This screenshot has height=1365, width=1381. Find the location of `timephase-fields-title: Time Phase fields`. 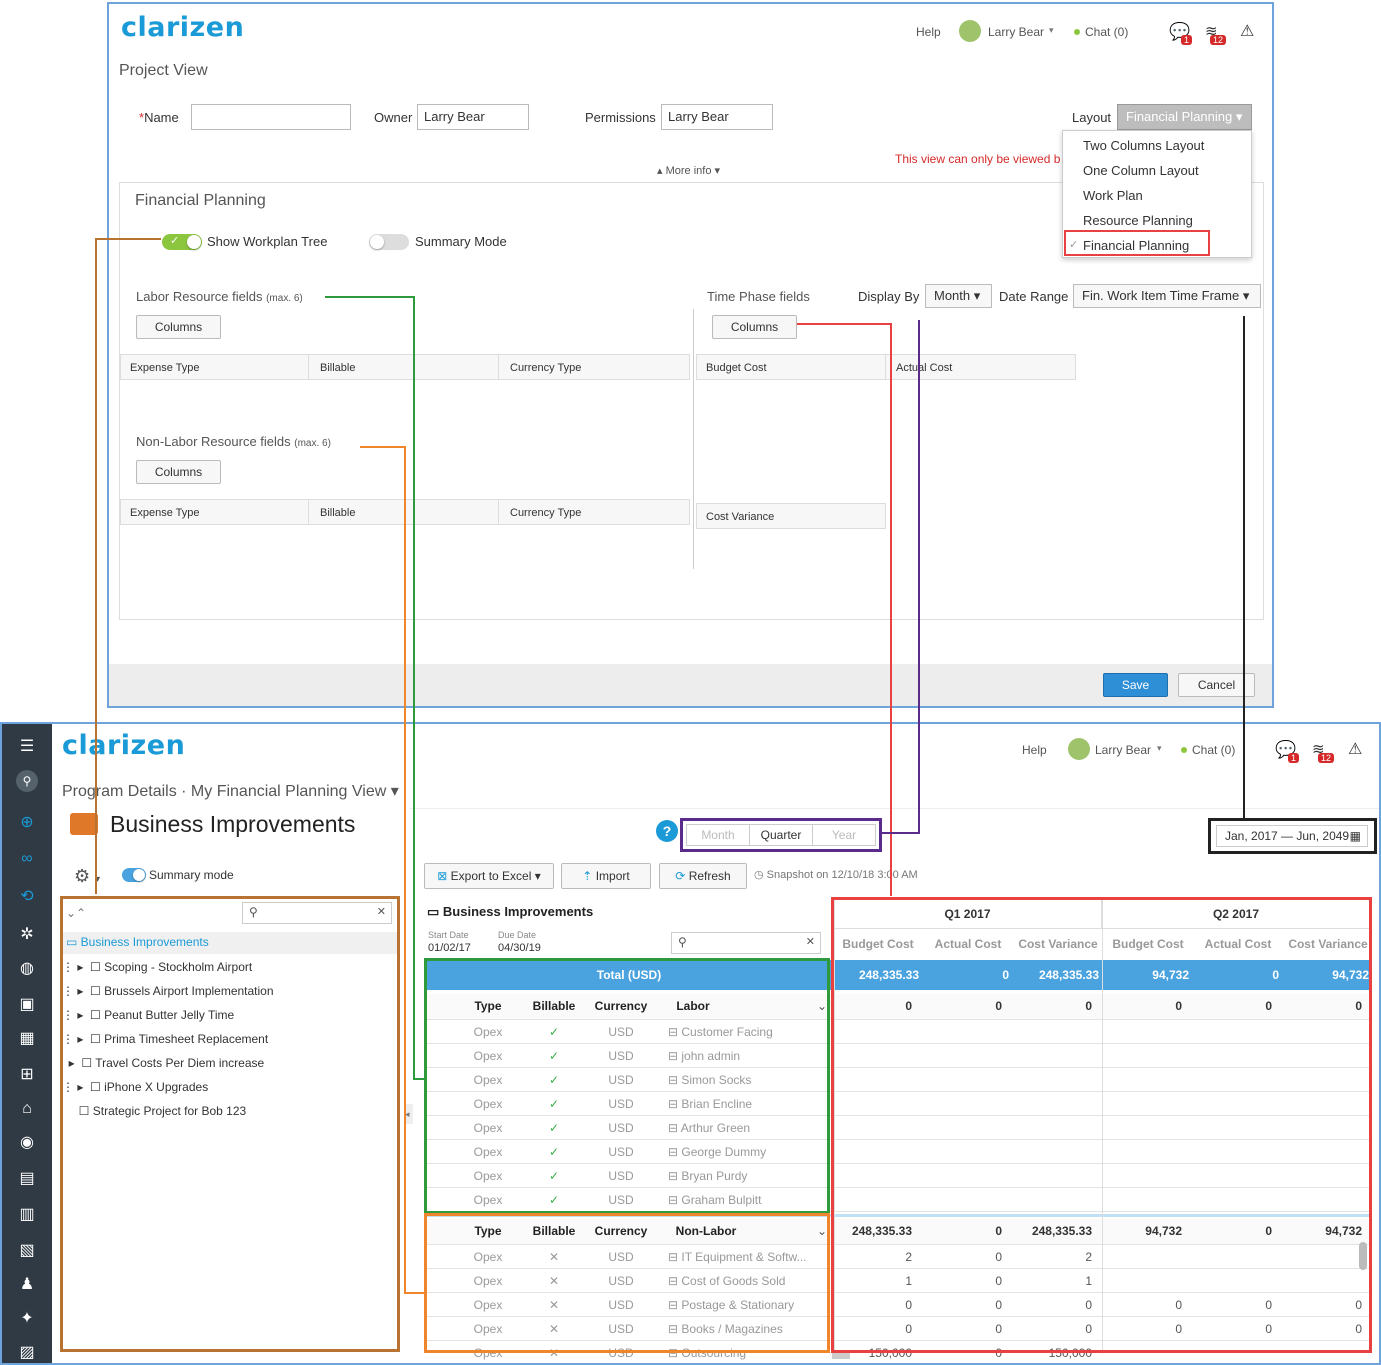

timephase-fields-title: Time Phase fields is located at coordinates (758, 296).